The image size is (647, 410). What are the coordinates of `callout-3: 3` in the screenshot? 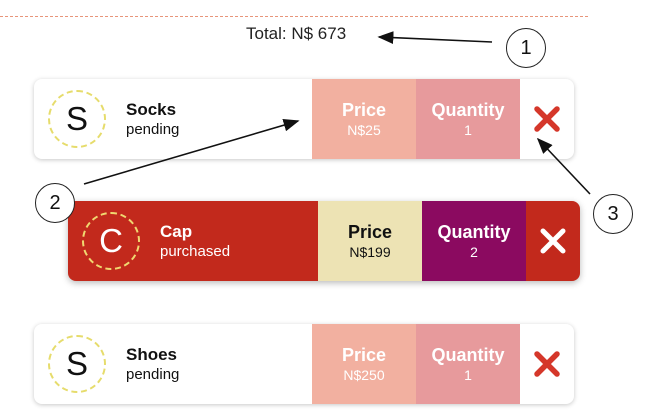 It's located at (613, 214).